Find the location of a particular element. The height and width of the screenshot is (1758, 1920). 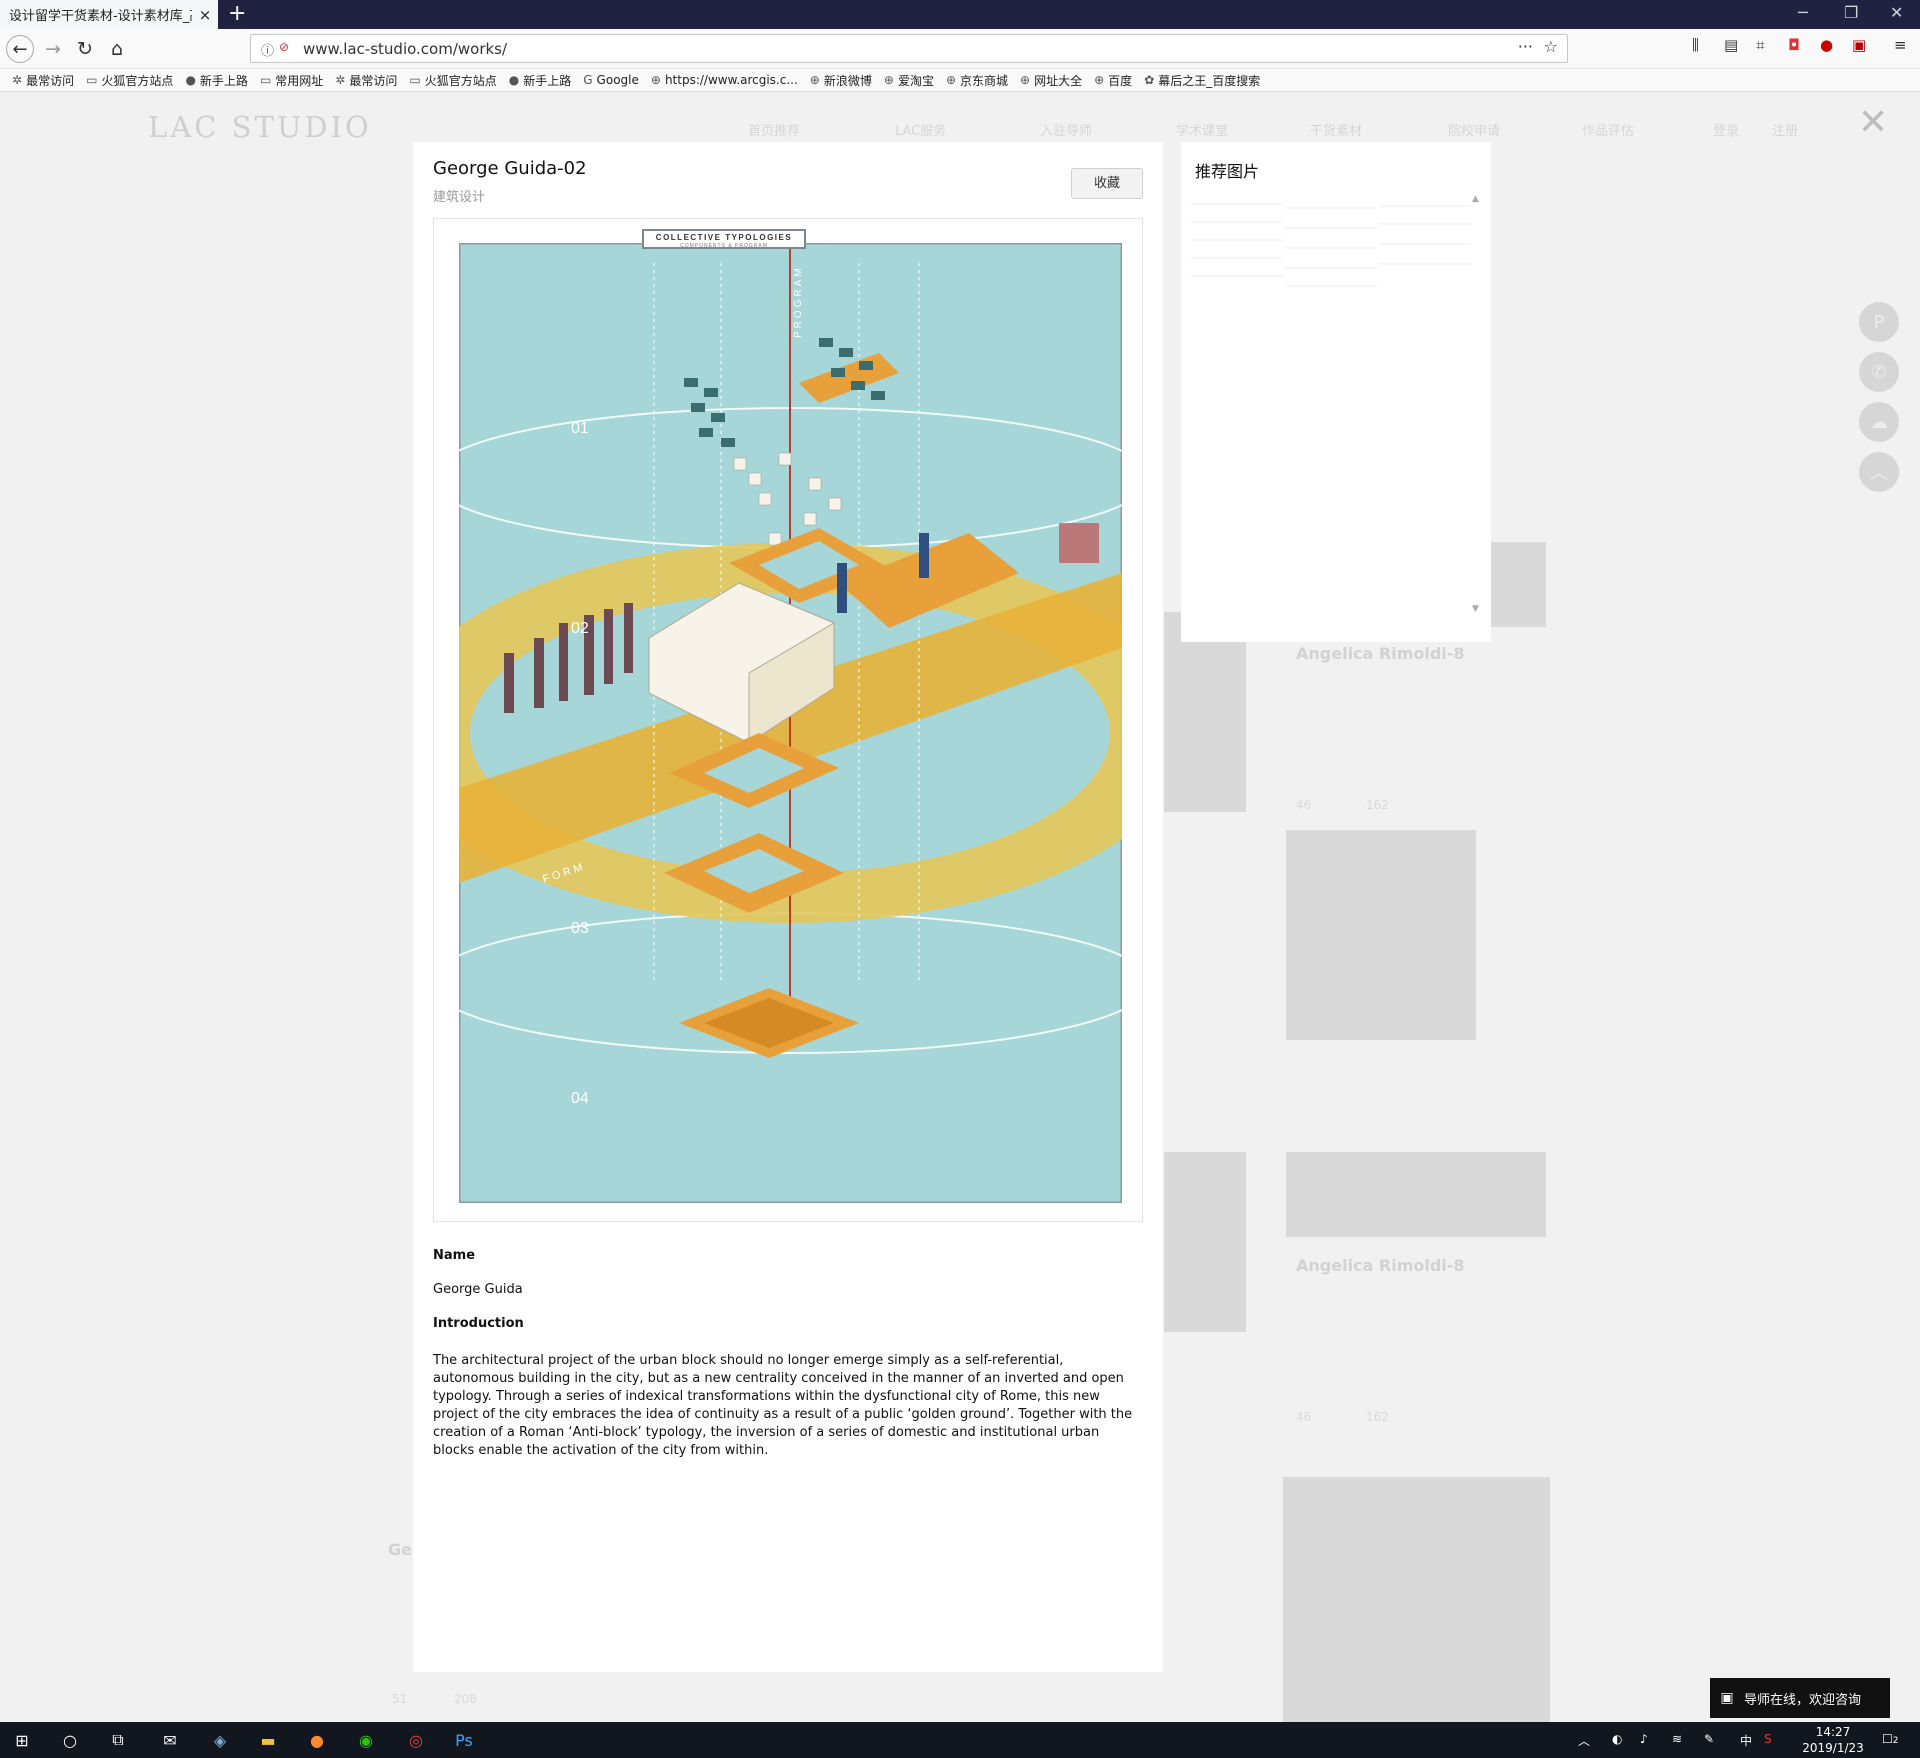

cortana-icon: ○ is located at coordinates (70, 1740).